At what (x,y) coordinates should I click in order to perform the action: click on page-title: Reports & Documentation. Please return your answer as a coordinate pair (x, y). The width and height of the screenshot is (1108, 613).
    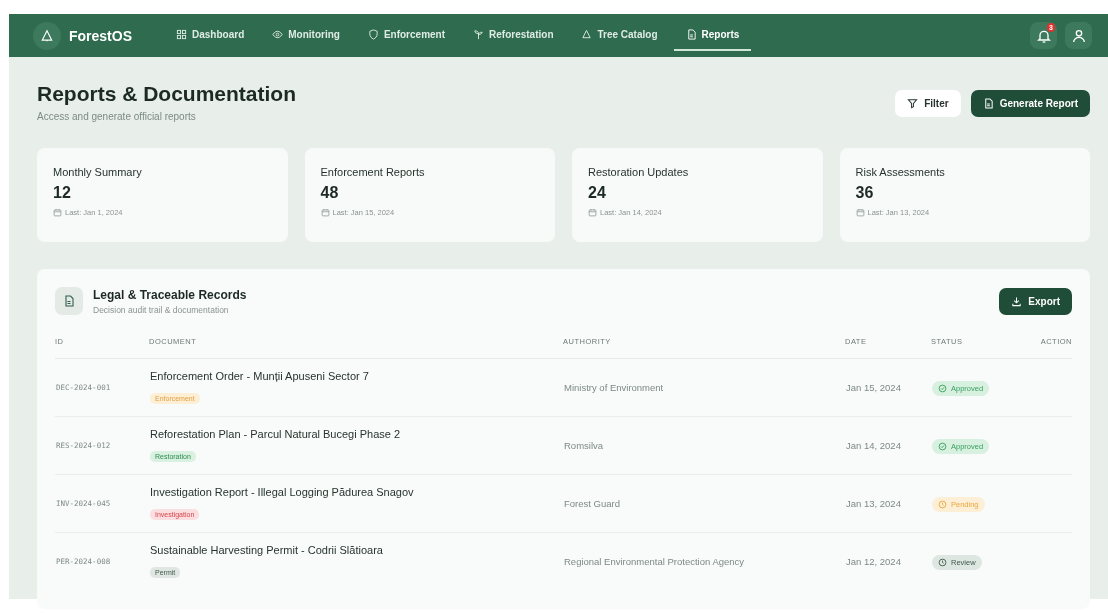
    Looking at the image, I should click on (166, 94).